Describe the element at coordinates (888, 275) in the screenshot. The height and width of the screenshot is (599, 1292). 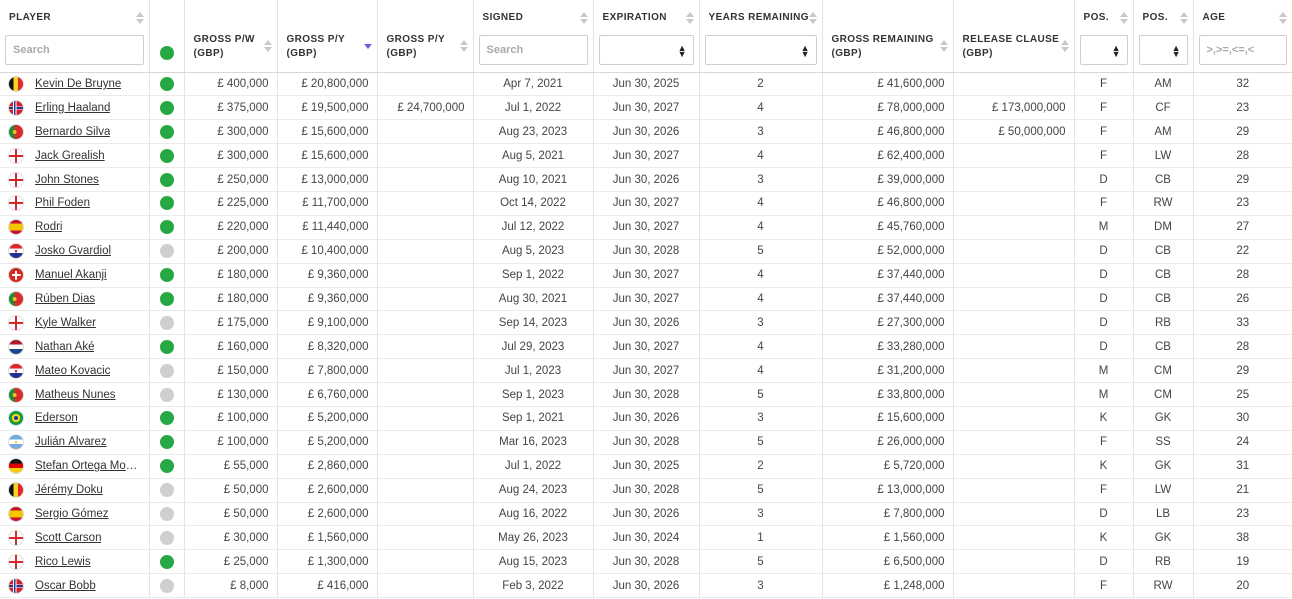
I see `gross-remaining-cell: £ 37,440,000` at that location.